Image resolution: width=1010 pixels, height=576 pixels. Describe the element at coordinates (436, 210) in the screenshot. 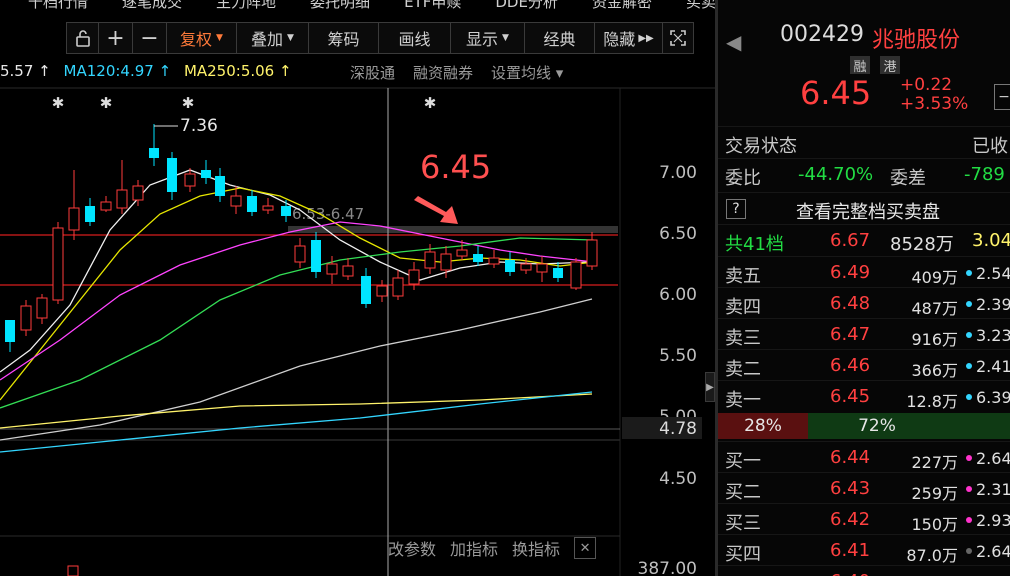

I see `annotation-arrow-icon` at that location.